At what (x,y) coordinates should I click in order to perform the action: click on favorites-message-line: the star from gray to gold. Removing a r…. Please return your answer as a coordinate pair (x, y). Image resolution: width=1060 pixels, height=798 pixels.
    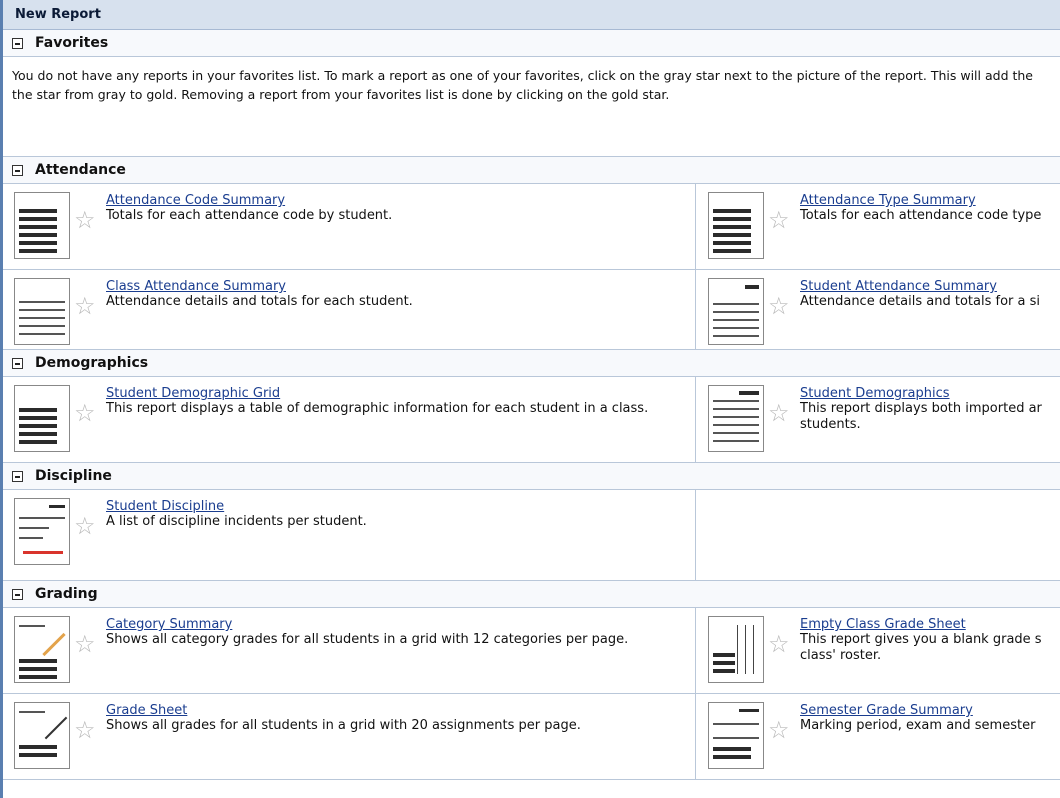
    Looking at the image, I should click on (341, 94).